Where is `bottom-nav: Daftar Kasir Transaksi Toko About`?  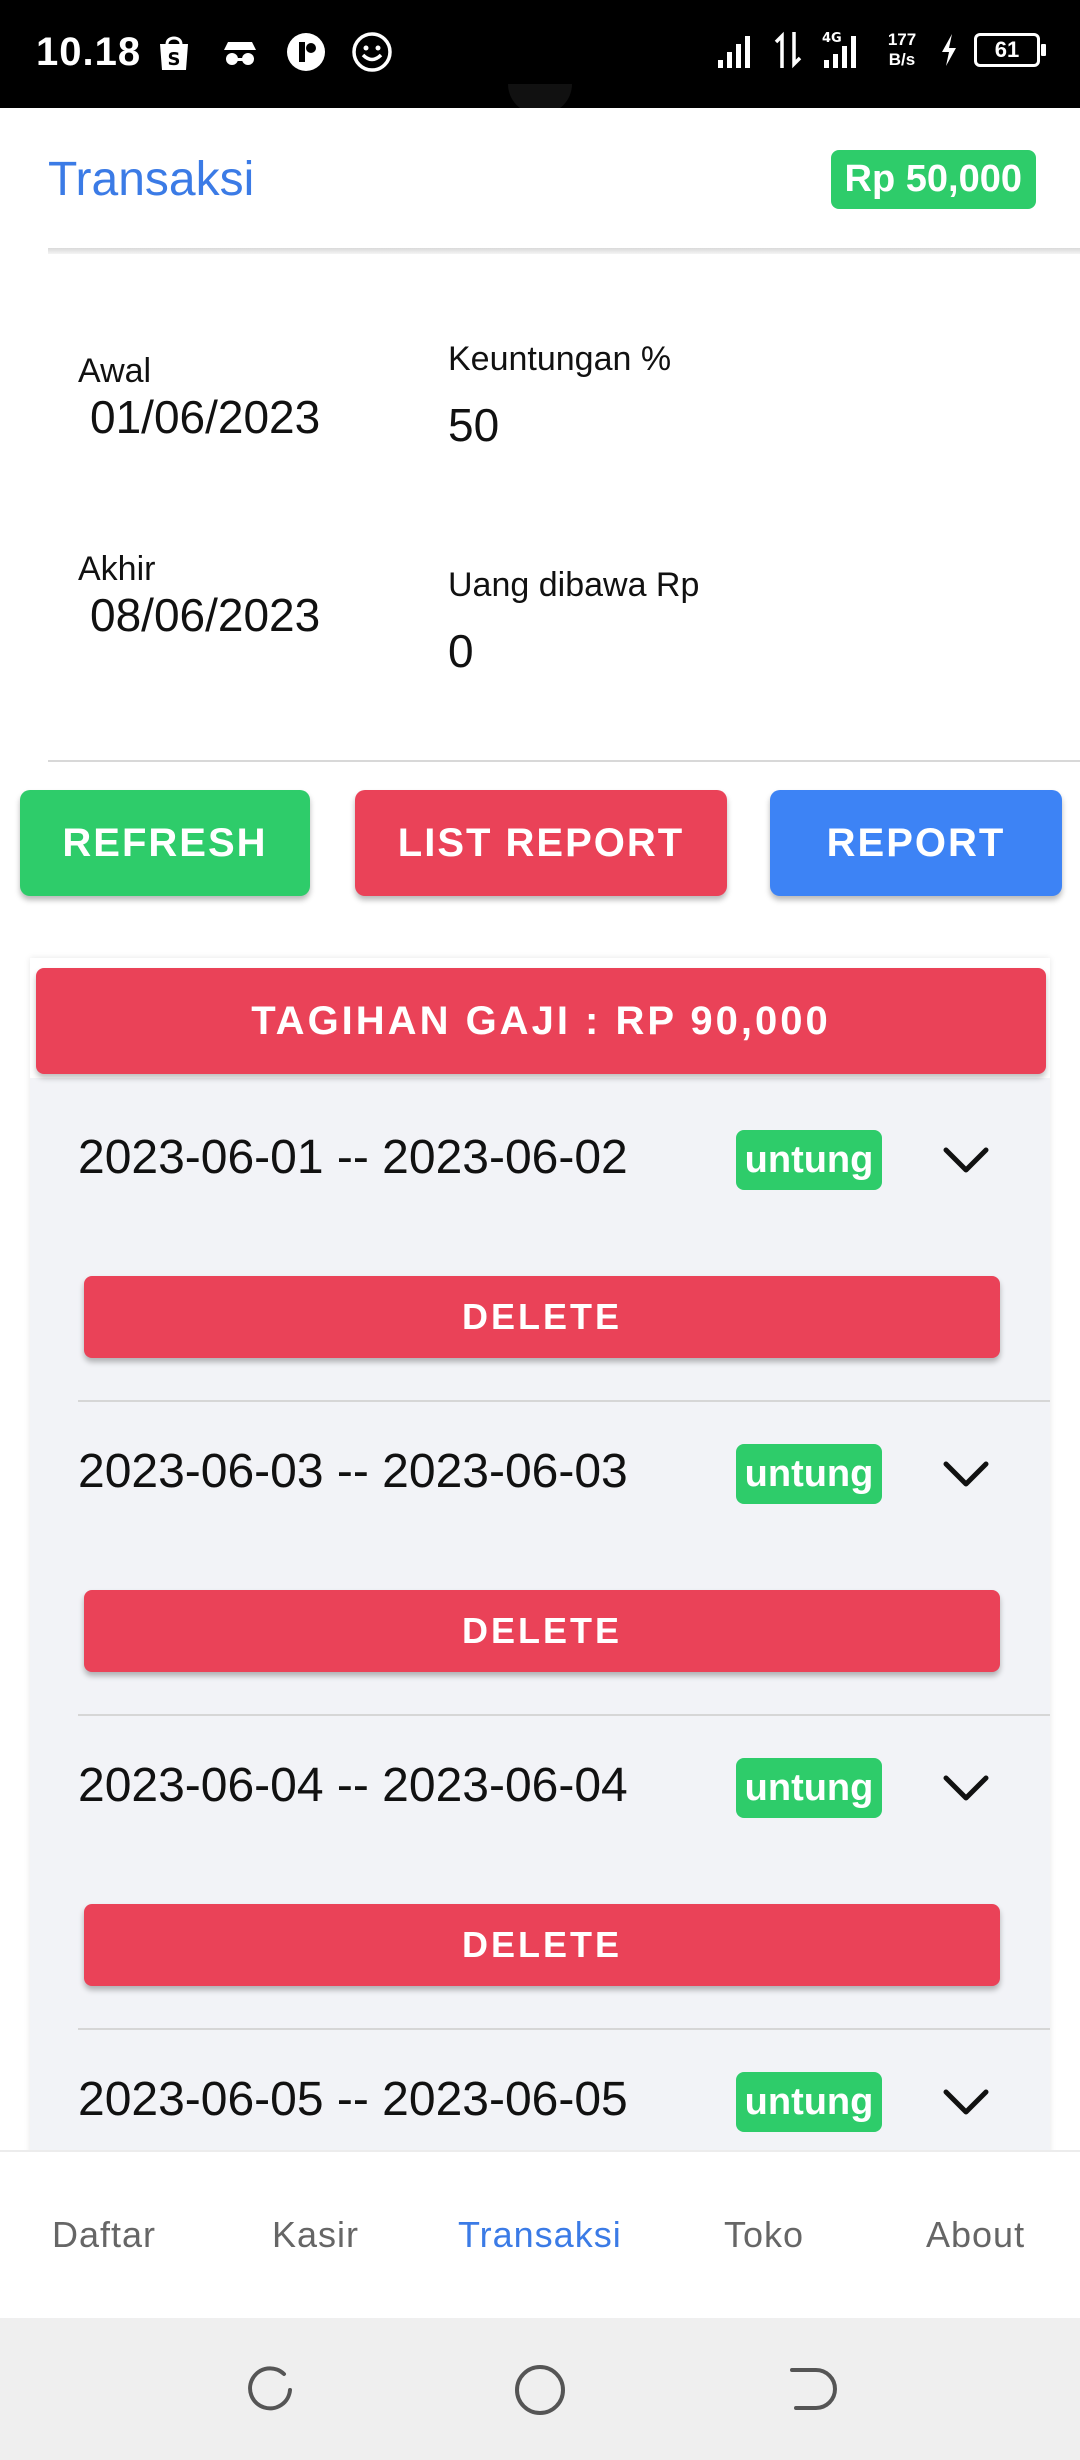
bottom-nav: Daftar Kasir Transaksi Toko About is located at coordinates (540, 2235).